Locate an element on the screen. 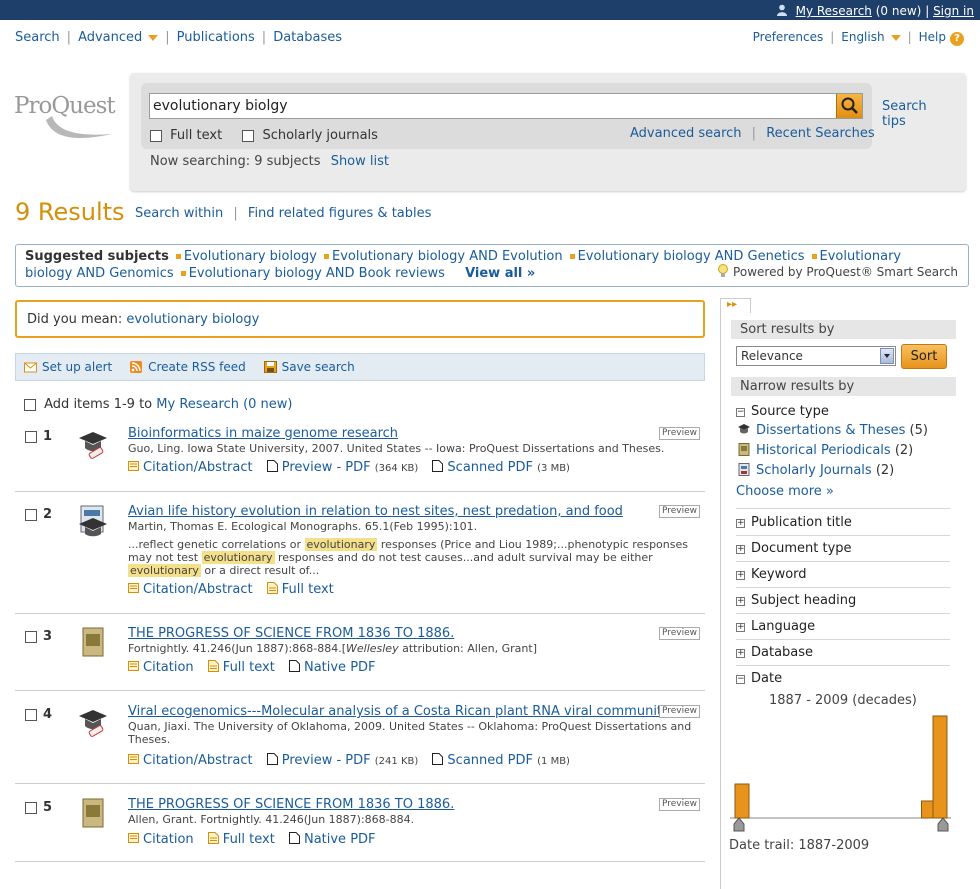 This screenshot has height=889, width=980. facet-language: + Language is located at coordinates (843, 628).